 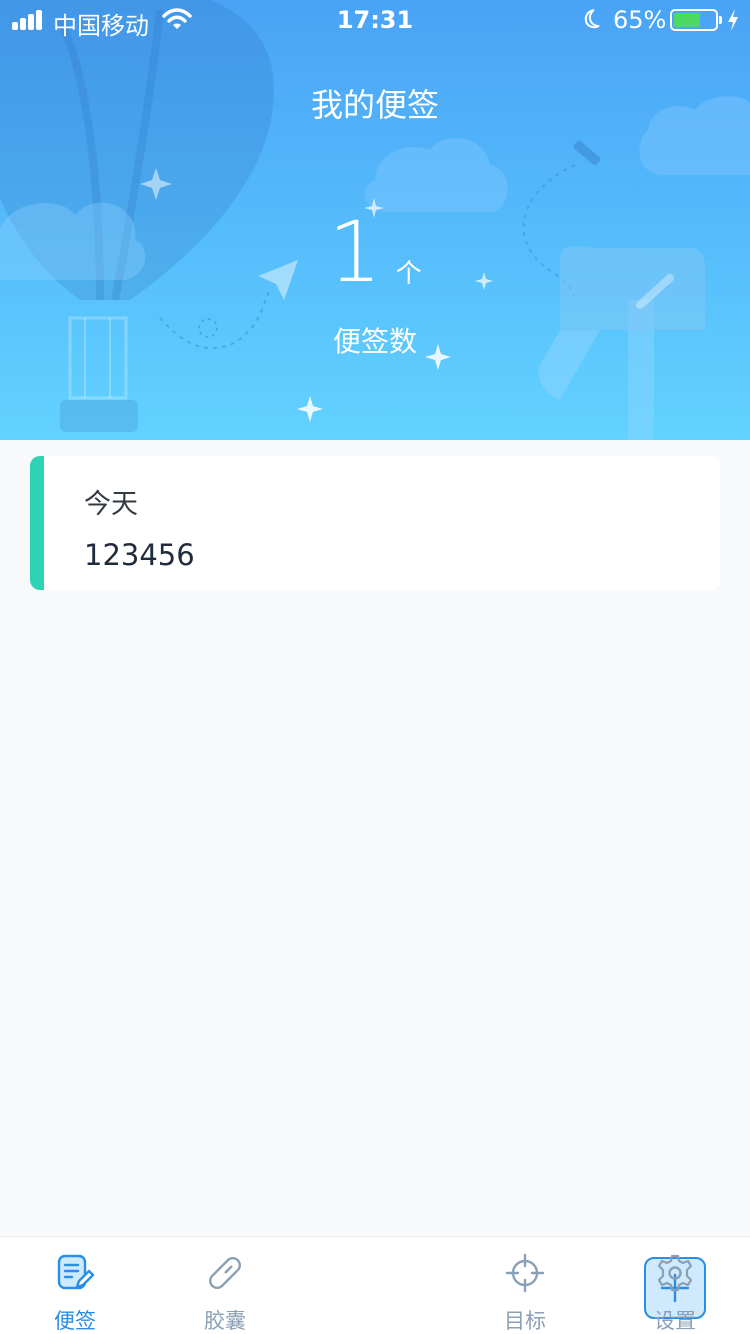 I want to click on tab-goals: 目标, so click(x=525, y=1285).